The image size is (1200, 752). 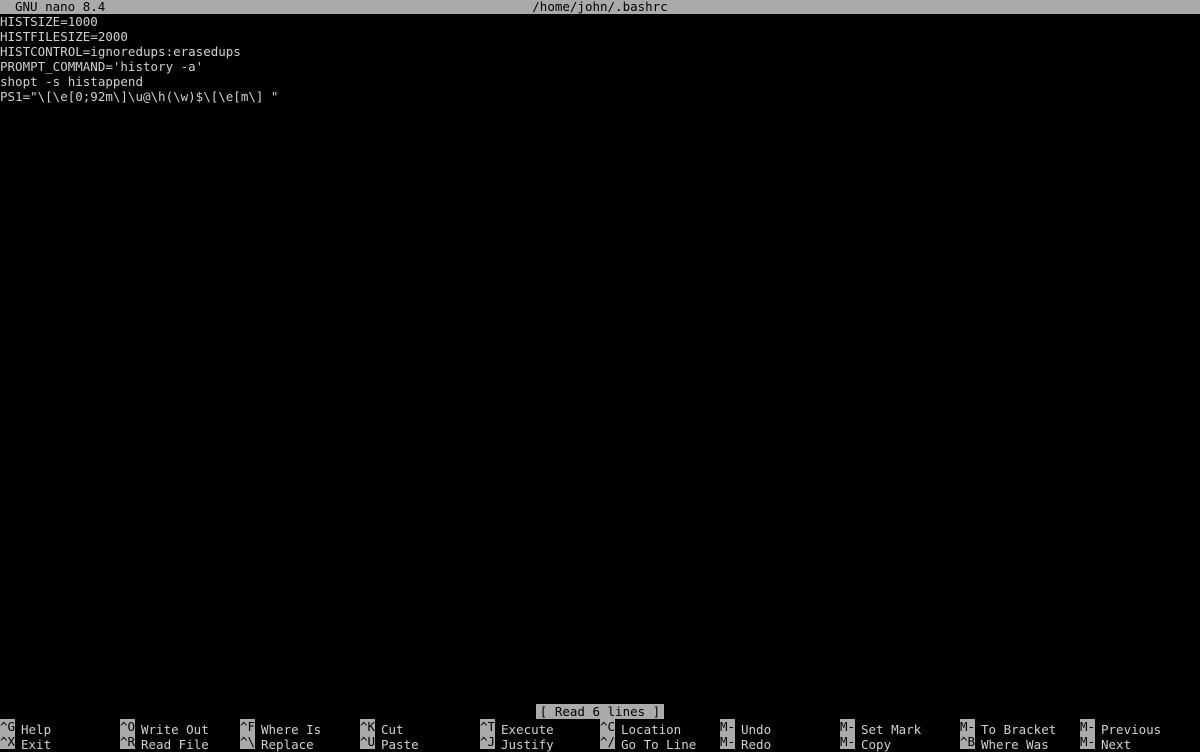 I want to click on shortcut-read-file: ^R Read File, so click(x=180, y=743).